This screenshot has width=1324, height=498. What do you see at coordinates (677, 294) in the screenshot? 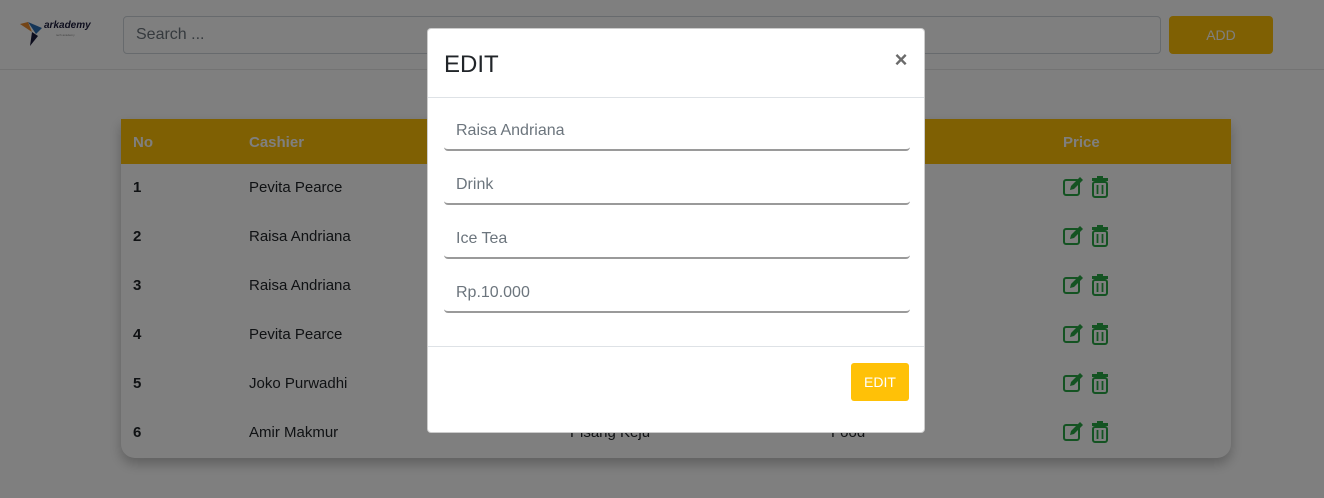
I see `price-field` at bounding box center [677, 294].